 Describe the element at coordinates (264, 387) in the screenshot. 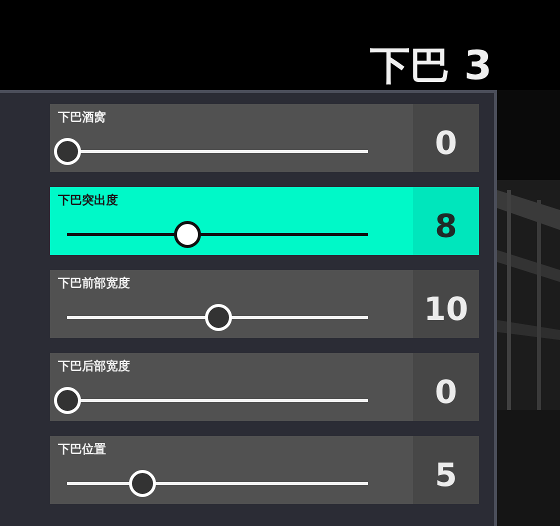

I see `slider-row: 下巴后部宽度 0` at that location.